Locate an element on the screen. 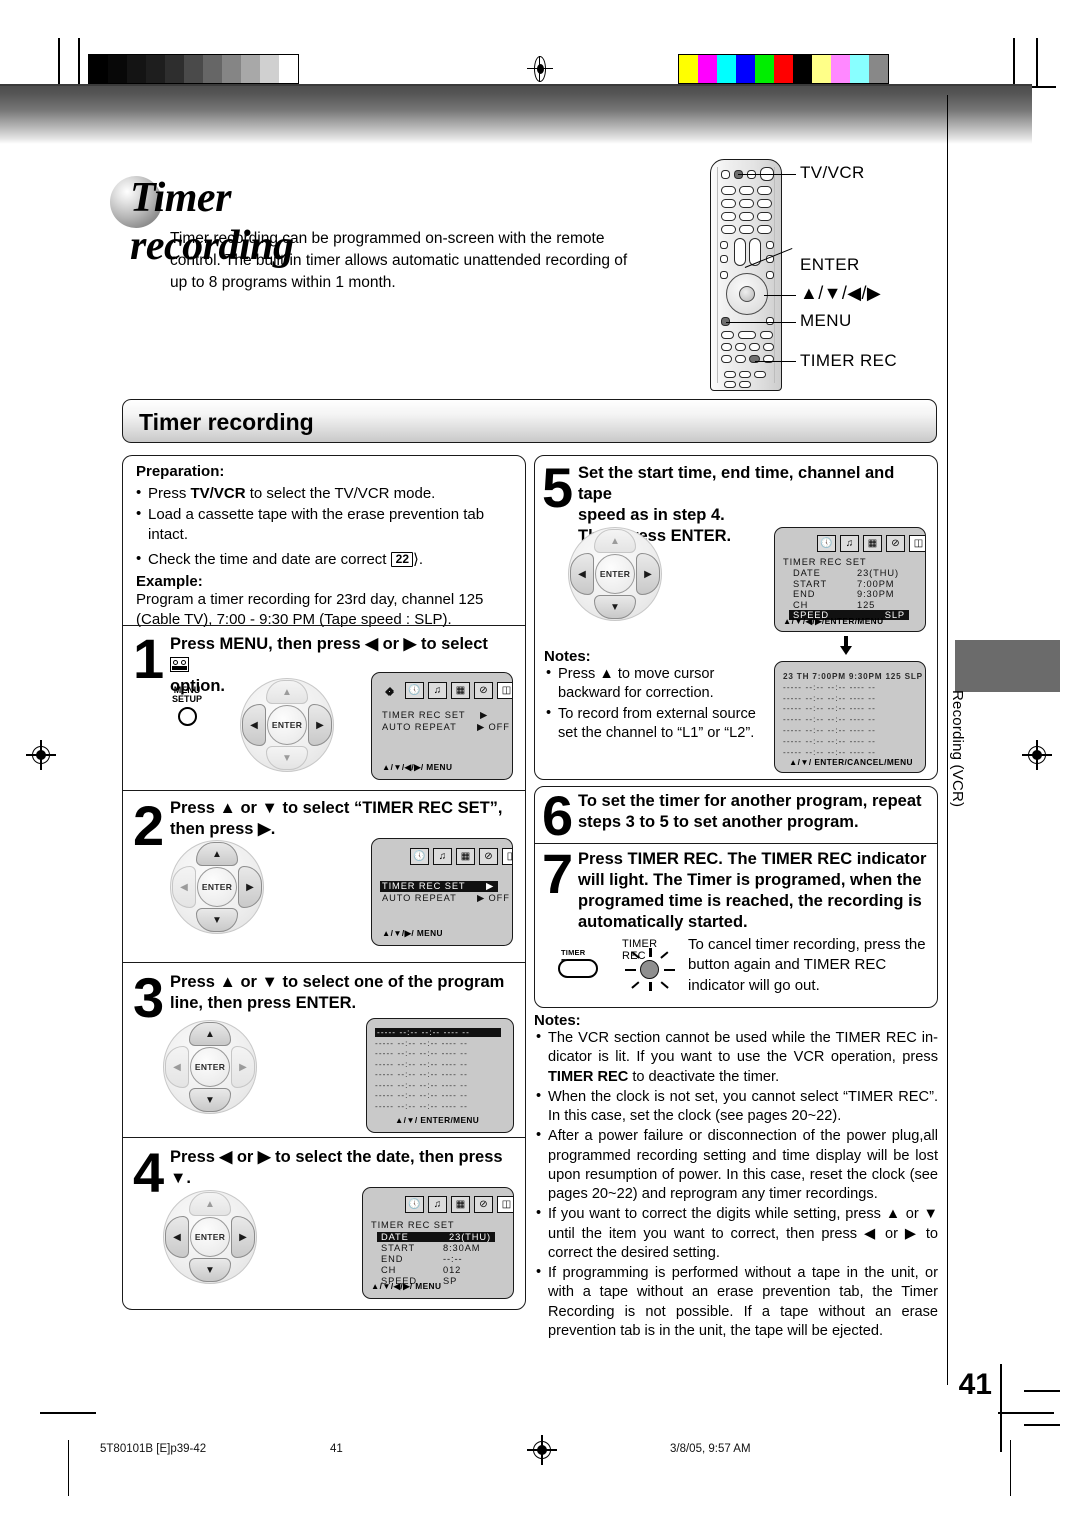 The height and width of the screenshot is (1528, 1080). remote-dpad-enter is located at coordinates (747, 294).